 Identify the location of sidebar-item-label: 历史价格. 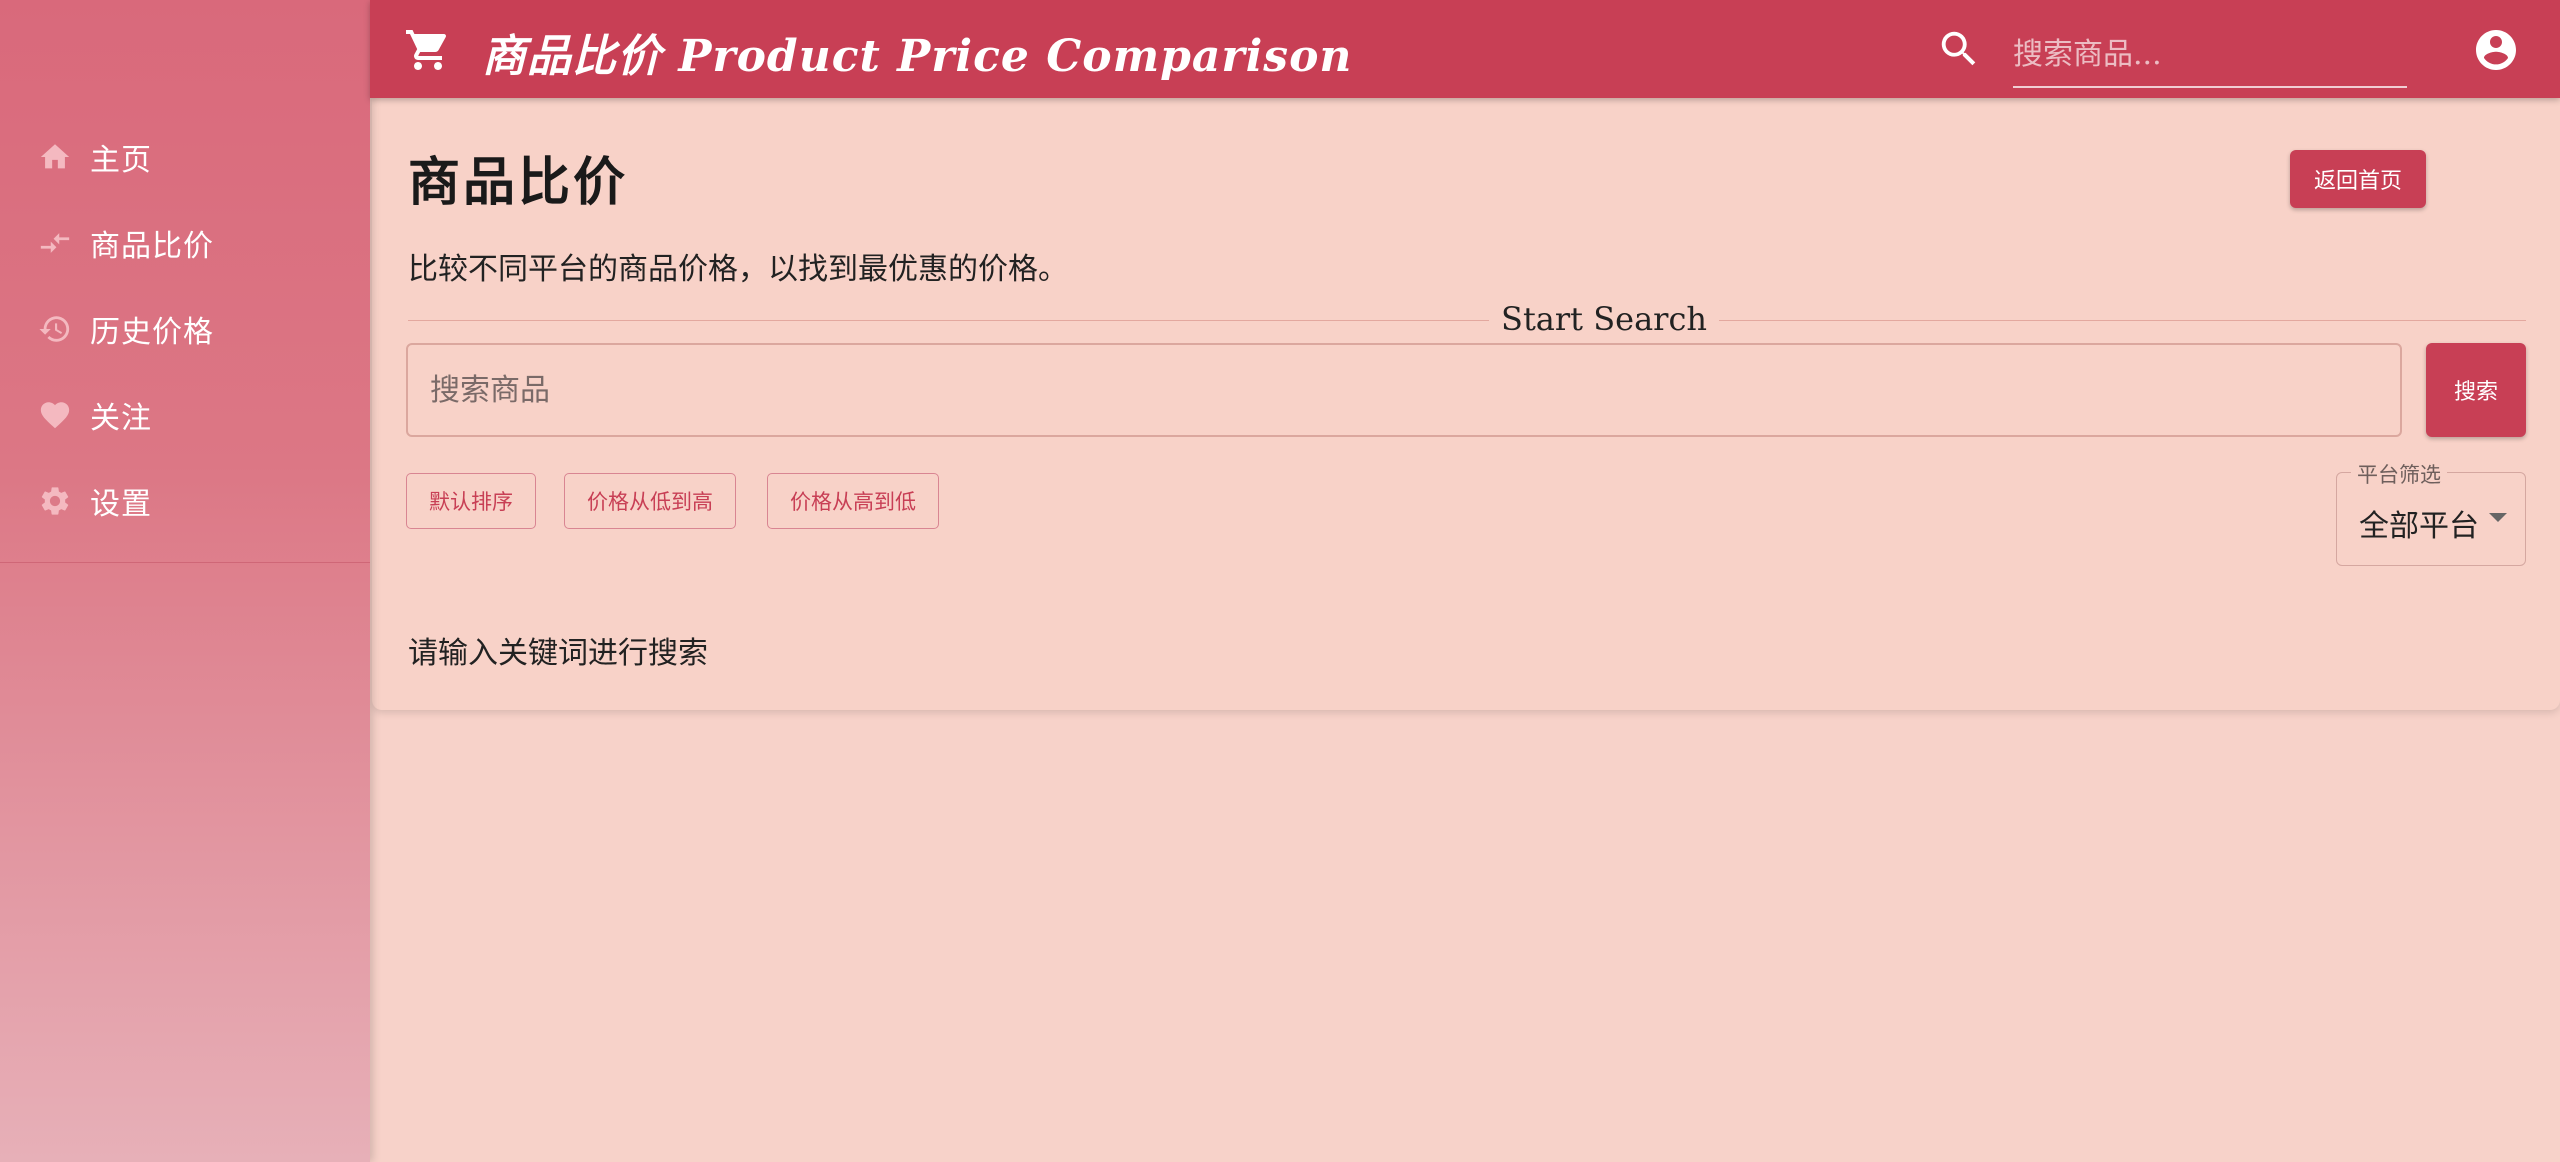
(152, 332).